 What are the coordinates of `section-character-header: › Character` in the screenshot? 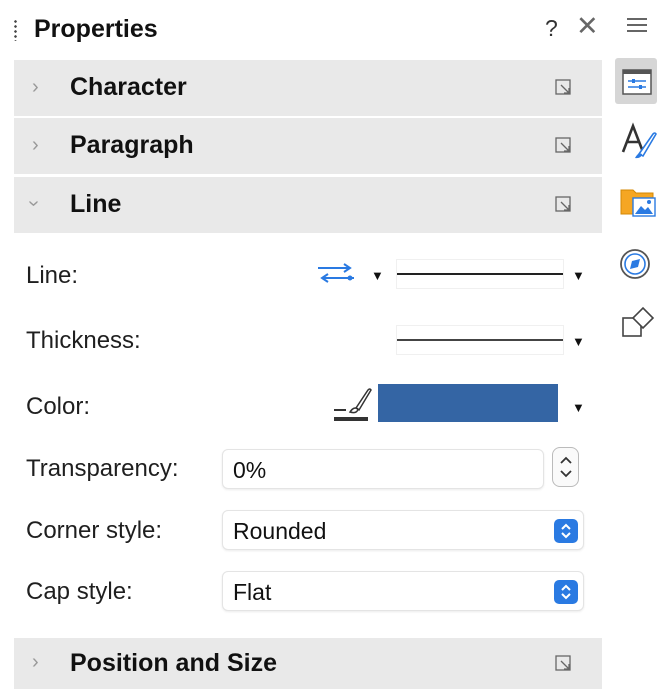 It's located at (308, 88).